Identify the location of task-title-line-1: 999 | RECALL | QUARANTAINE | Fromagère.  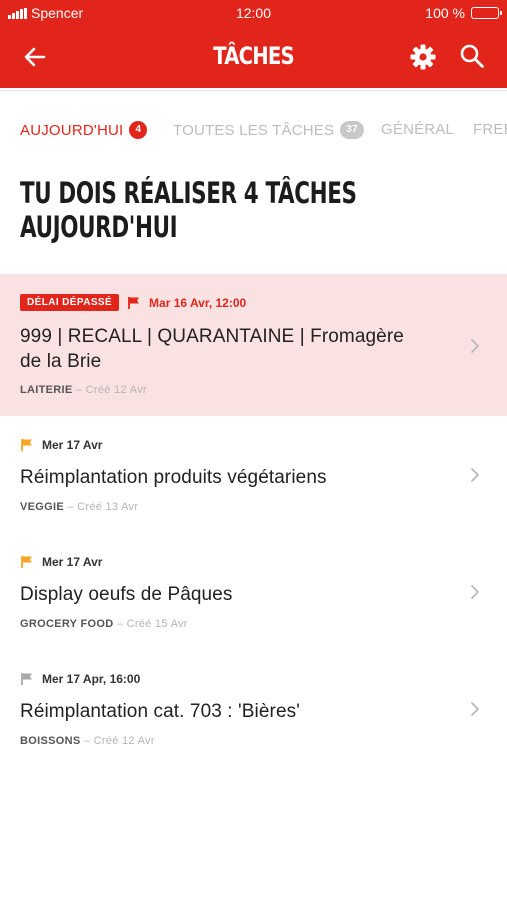
(212, 336).